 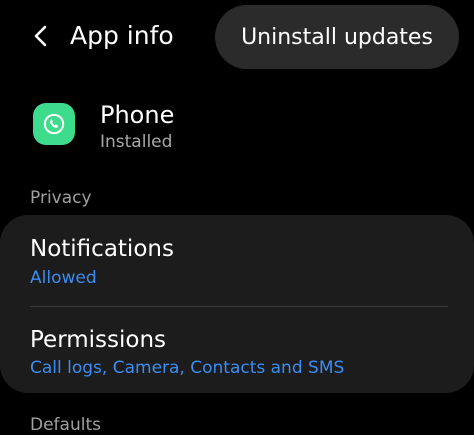 What do you see at coordinates (98, 340) in the screenshot?
I see `permissions-title: Permissions` at bounding box center [98, 340].